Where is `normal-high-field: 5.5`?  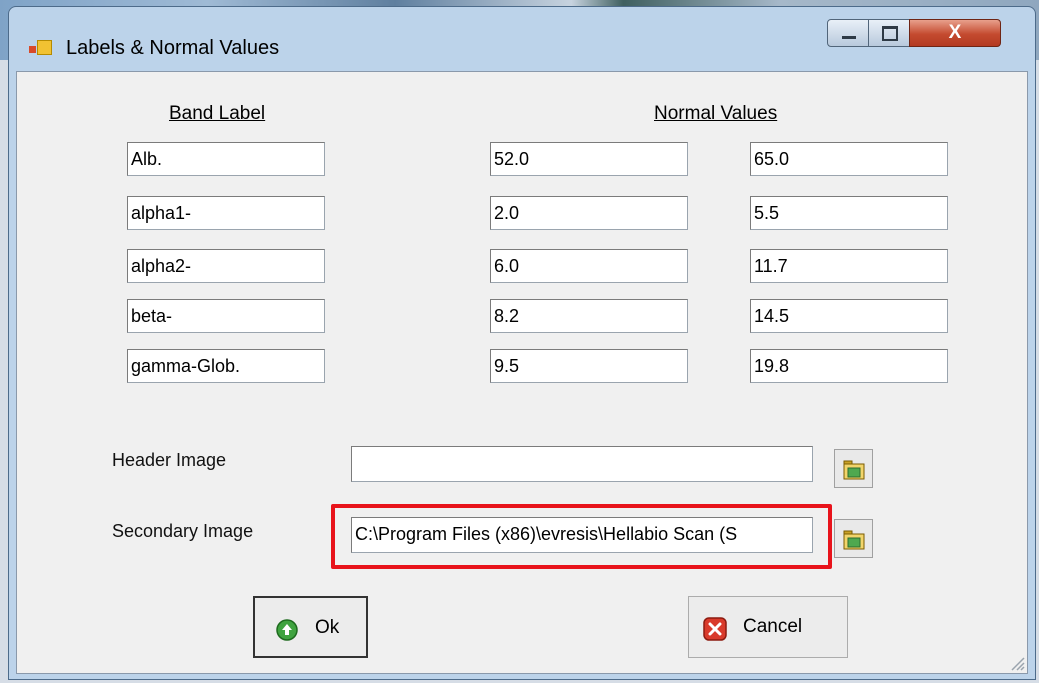
normal-high-field: 5.5 is located at coordinates (849, 213).